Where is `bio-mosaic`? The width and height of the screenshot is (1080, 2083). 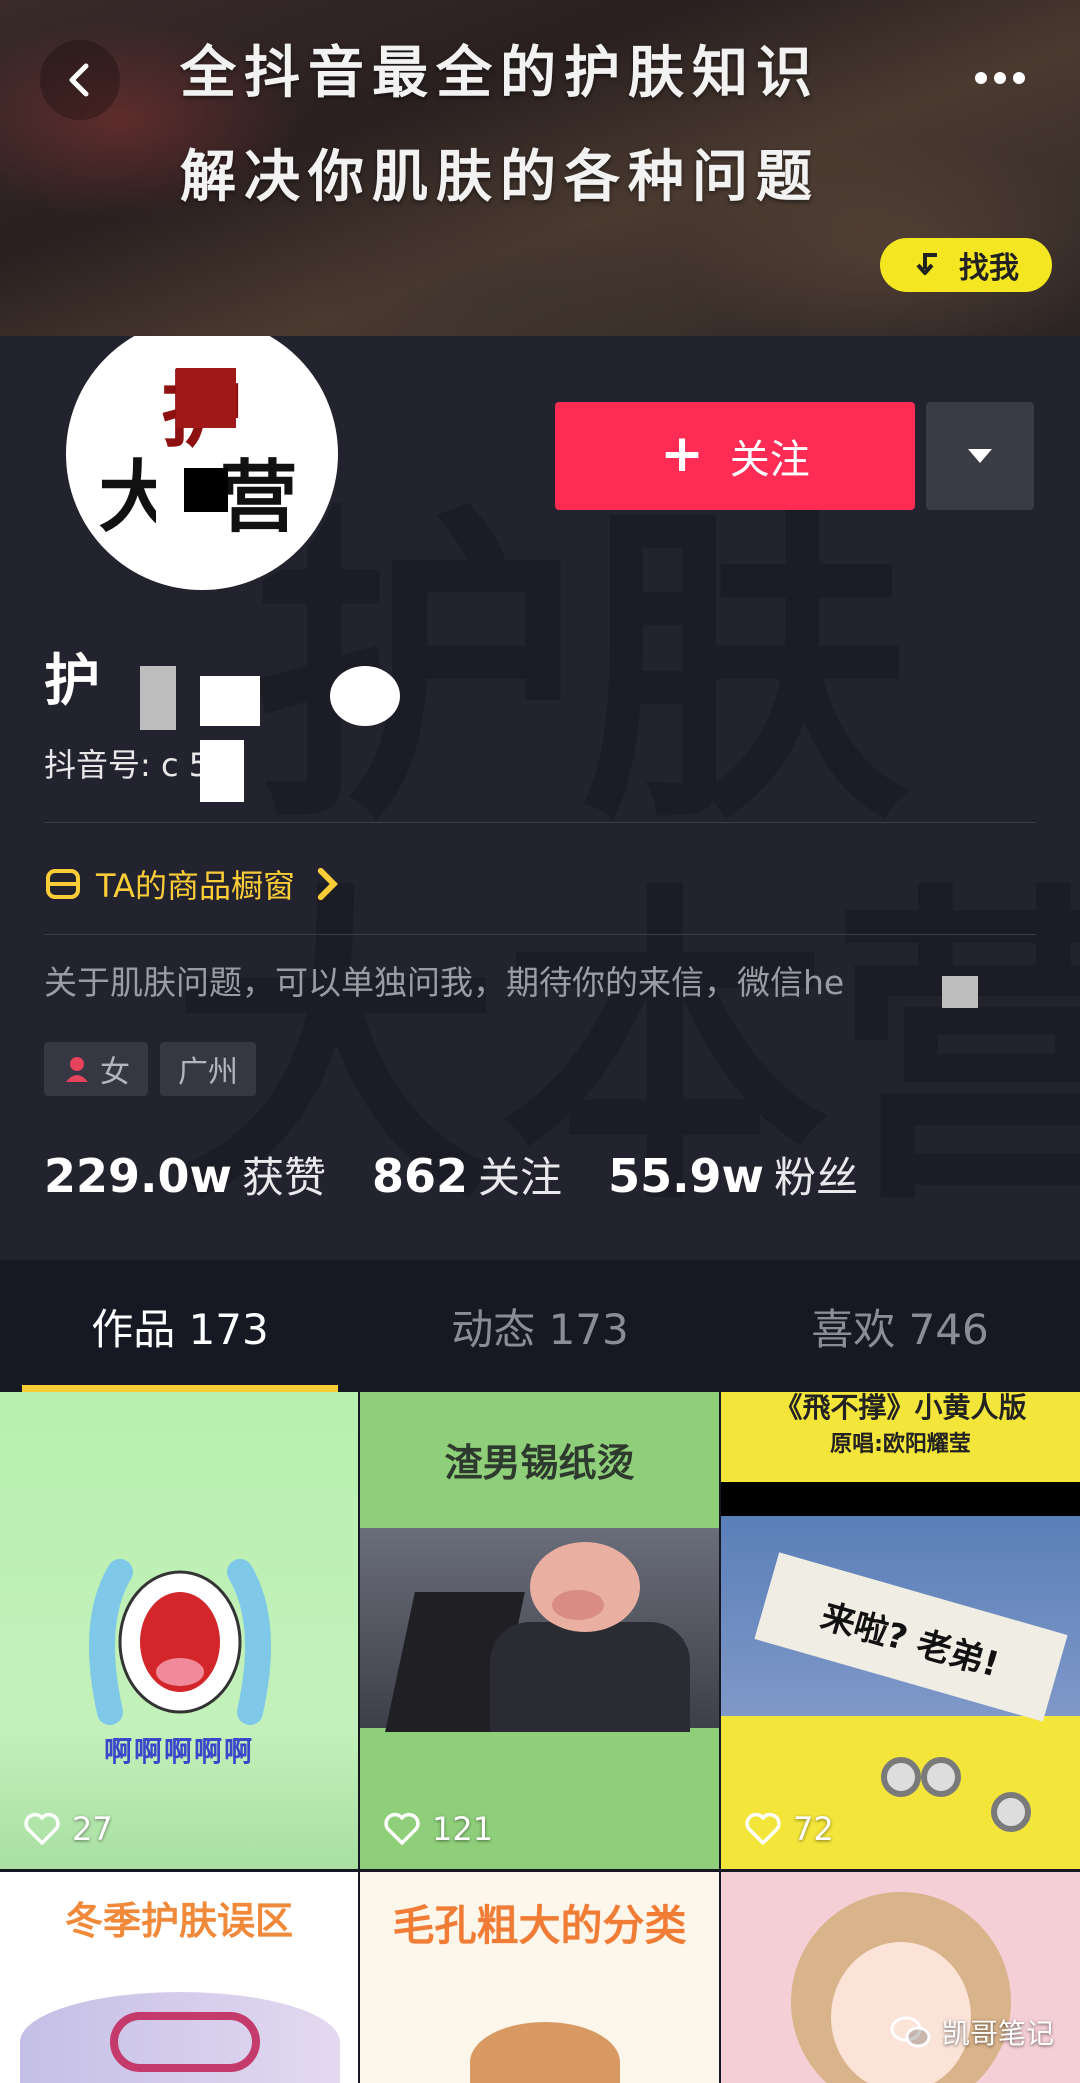
bio-mosaic is located at coordinates (960, 992).